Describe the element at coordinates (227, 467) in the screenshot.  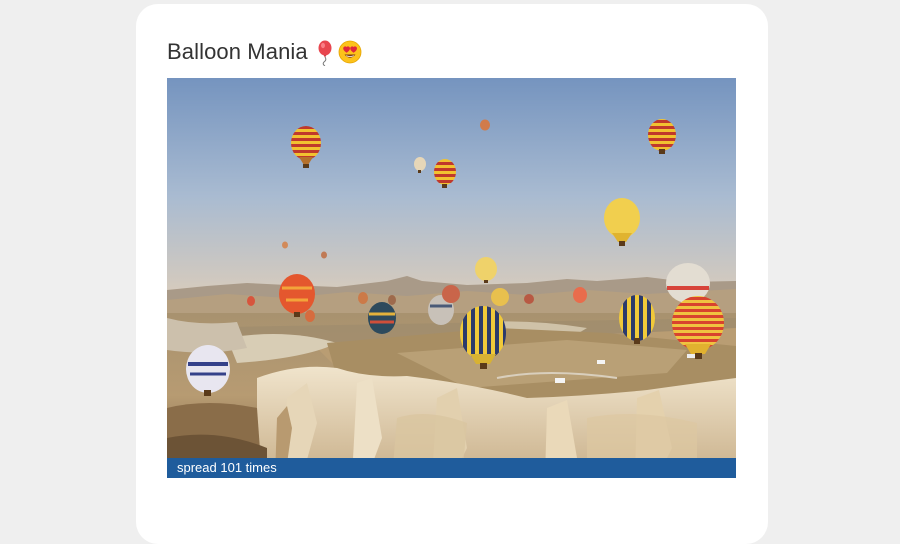
I see `spread-count-text: spread 101 times` at that location.